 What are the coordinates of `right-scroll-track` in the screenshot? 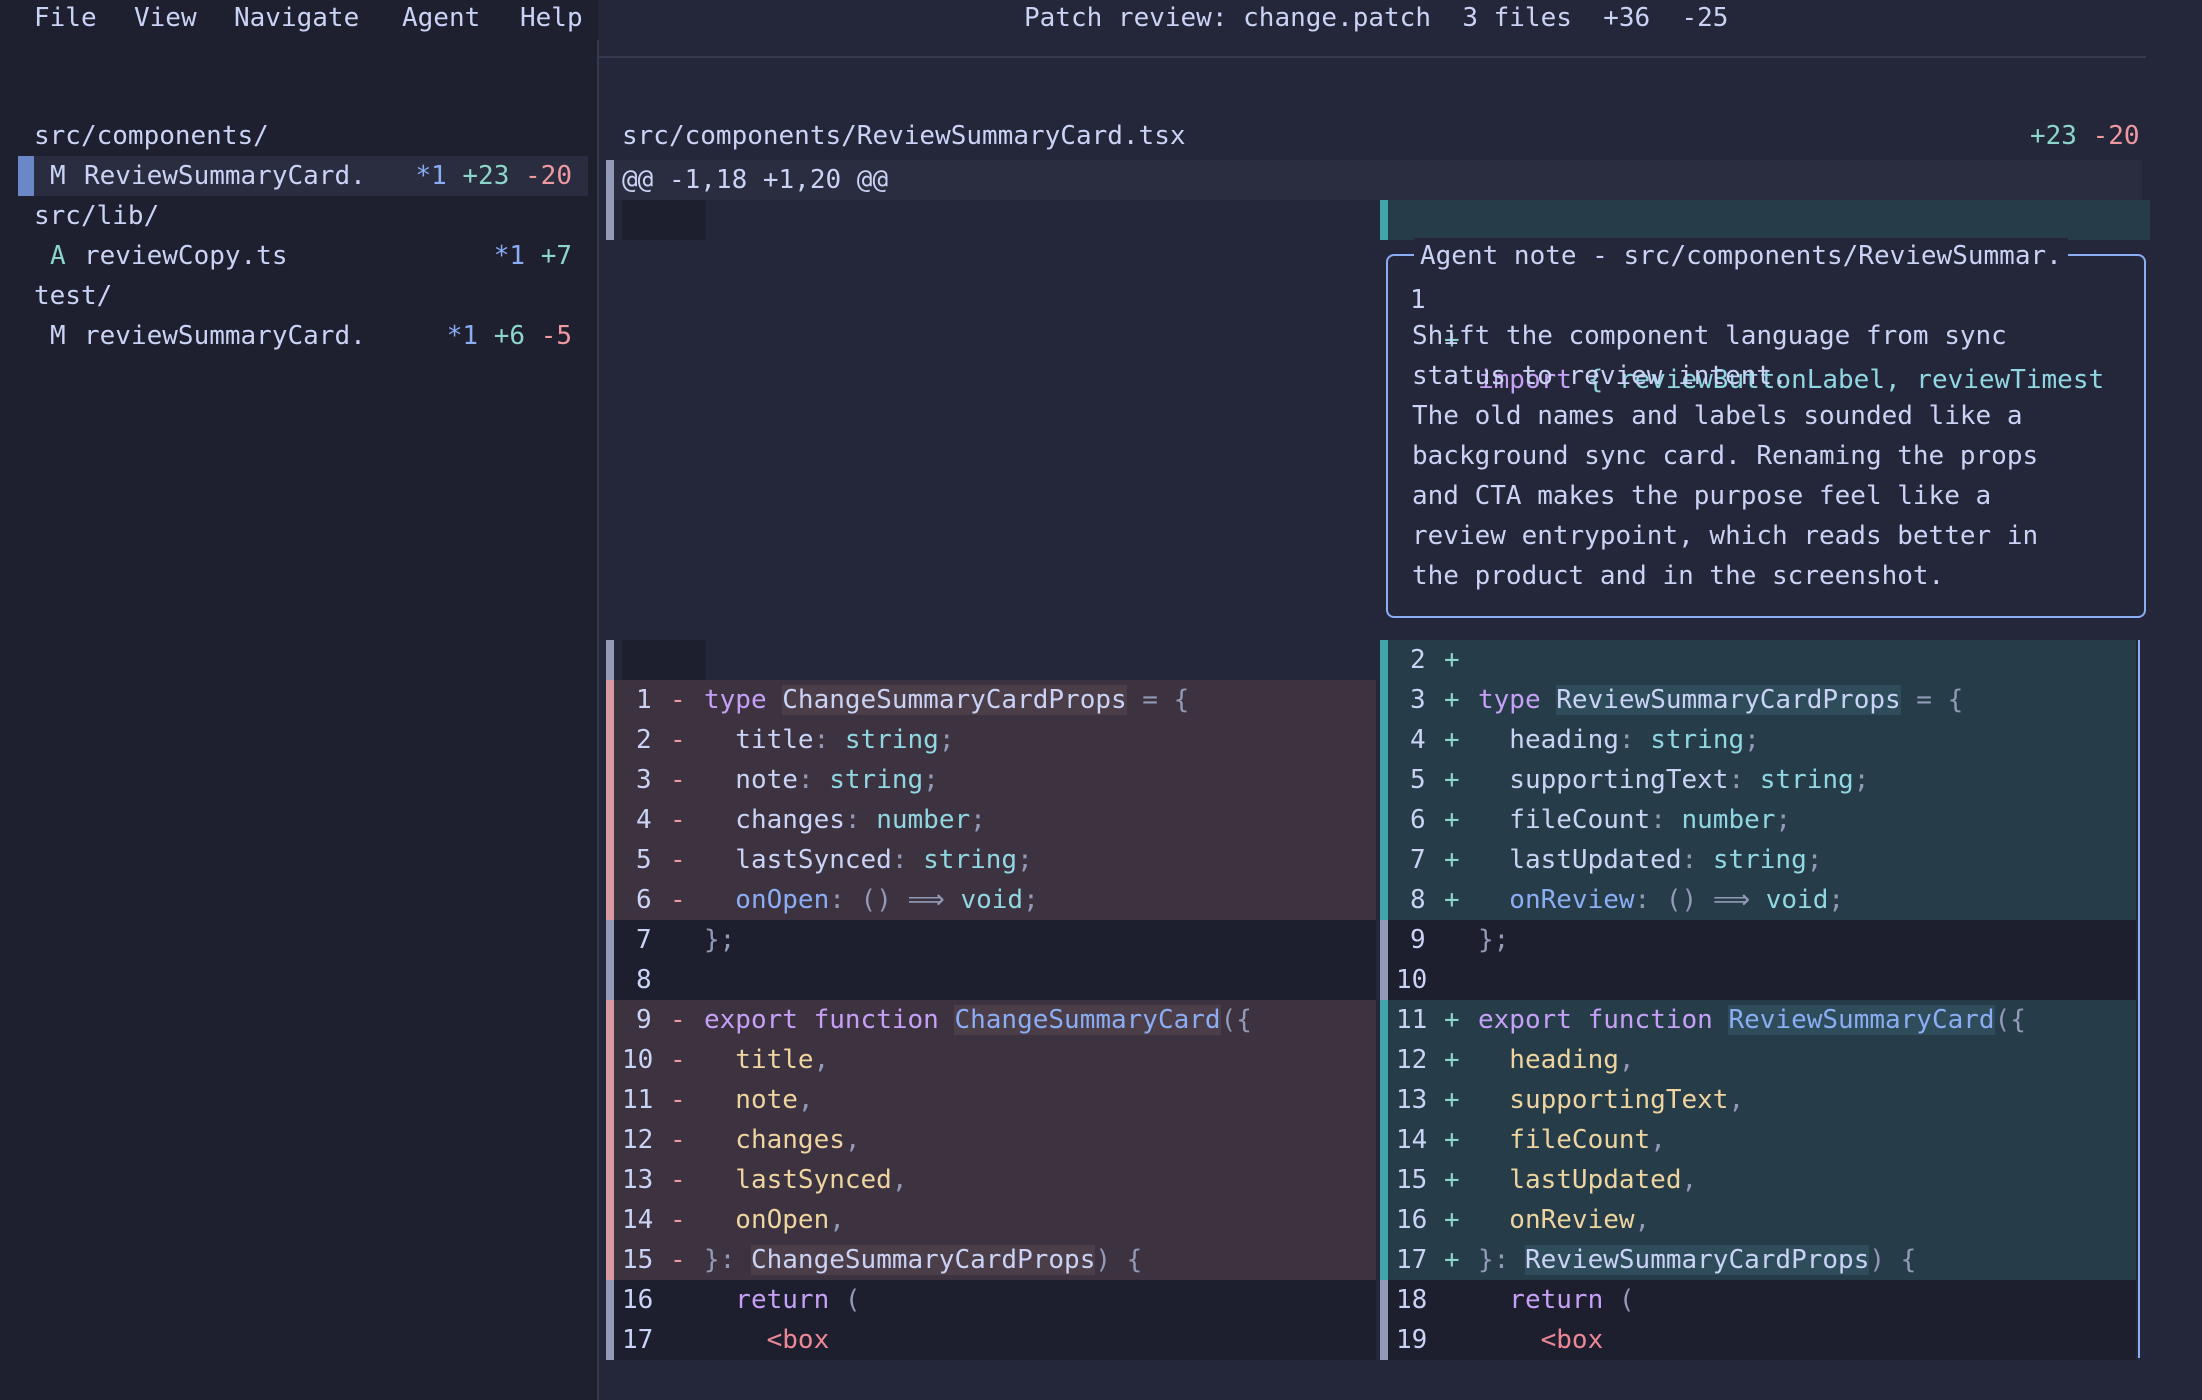 It's located at (2139, 999).